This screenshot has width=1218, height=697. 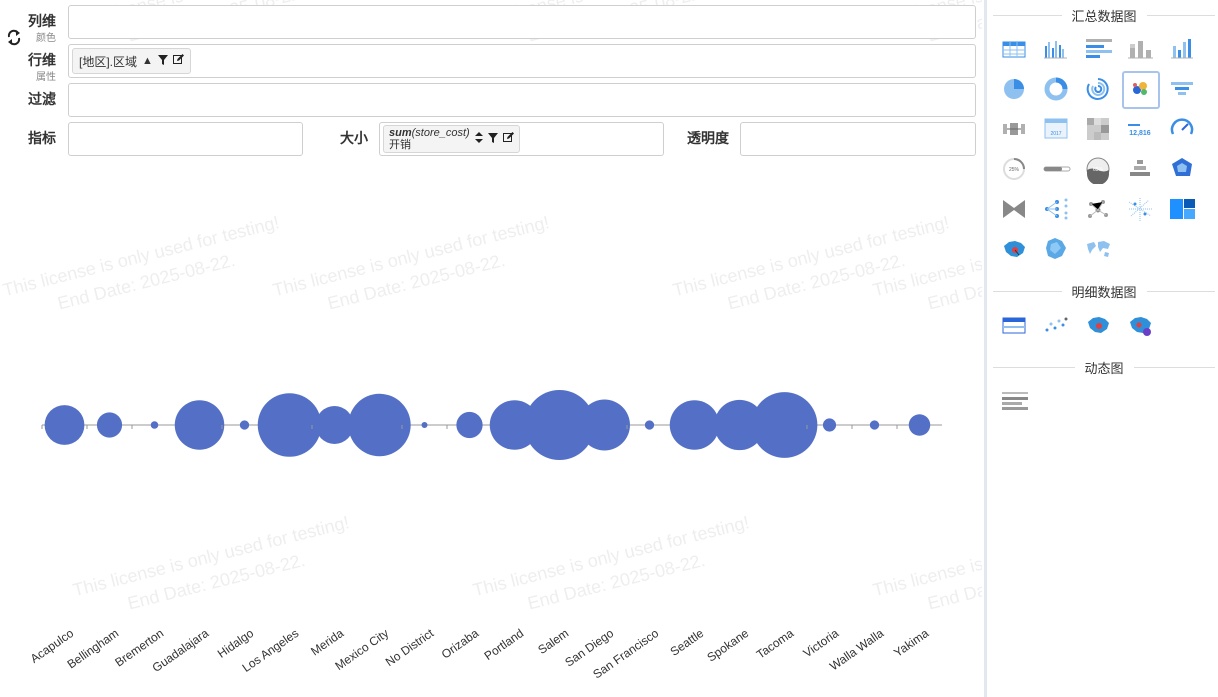 I want to click on bubble-walla-walla, so click(x=874, y=425).